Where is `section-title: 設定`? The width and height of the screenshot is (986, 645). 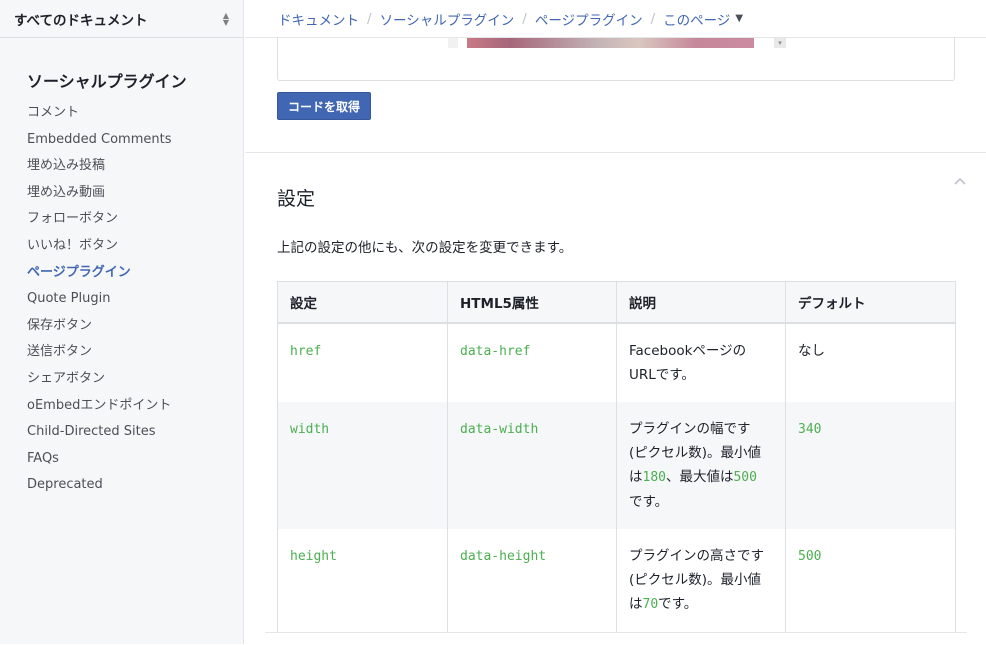 section-title: 設定 is located at coordinates (296, 199).